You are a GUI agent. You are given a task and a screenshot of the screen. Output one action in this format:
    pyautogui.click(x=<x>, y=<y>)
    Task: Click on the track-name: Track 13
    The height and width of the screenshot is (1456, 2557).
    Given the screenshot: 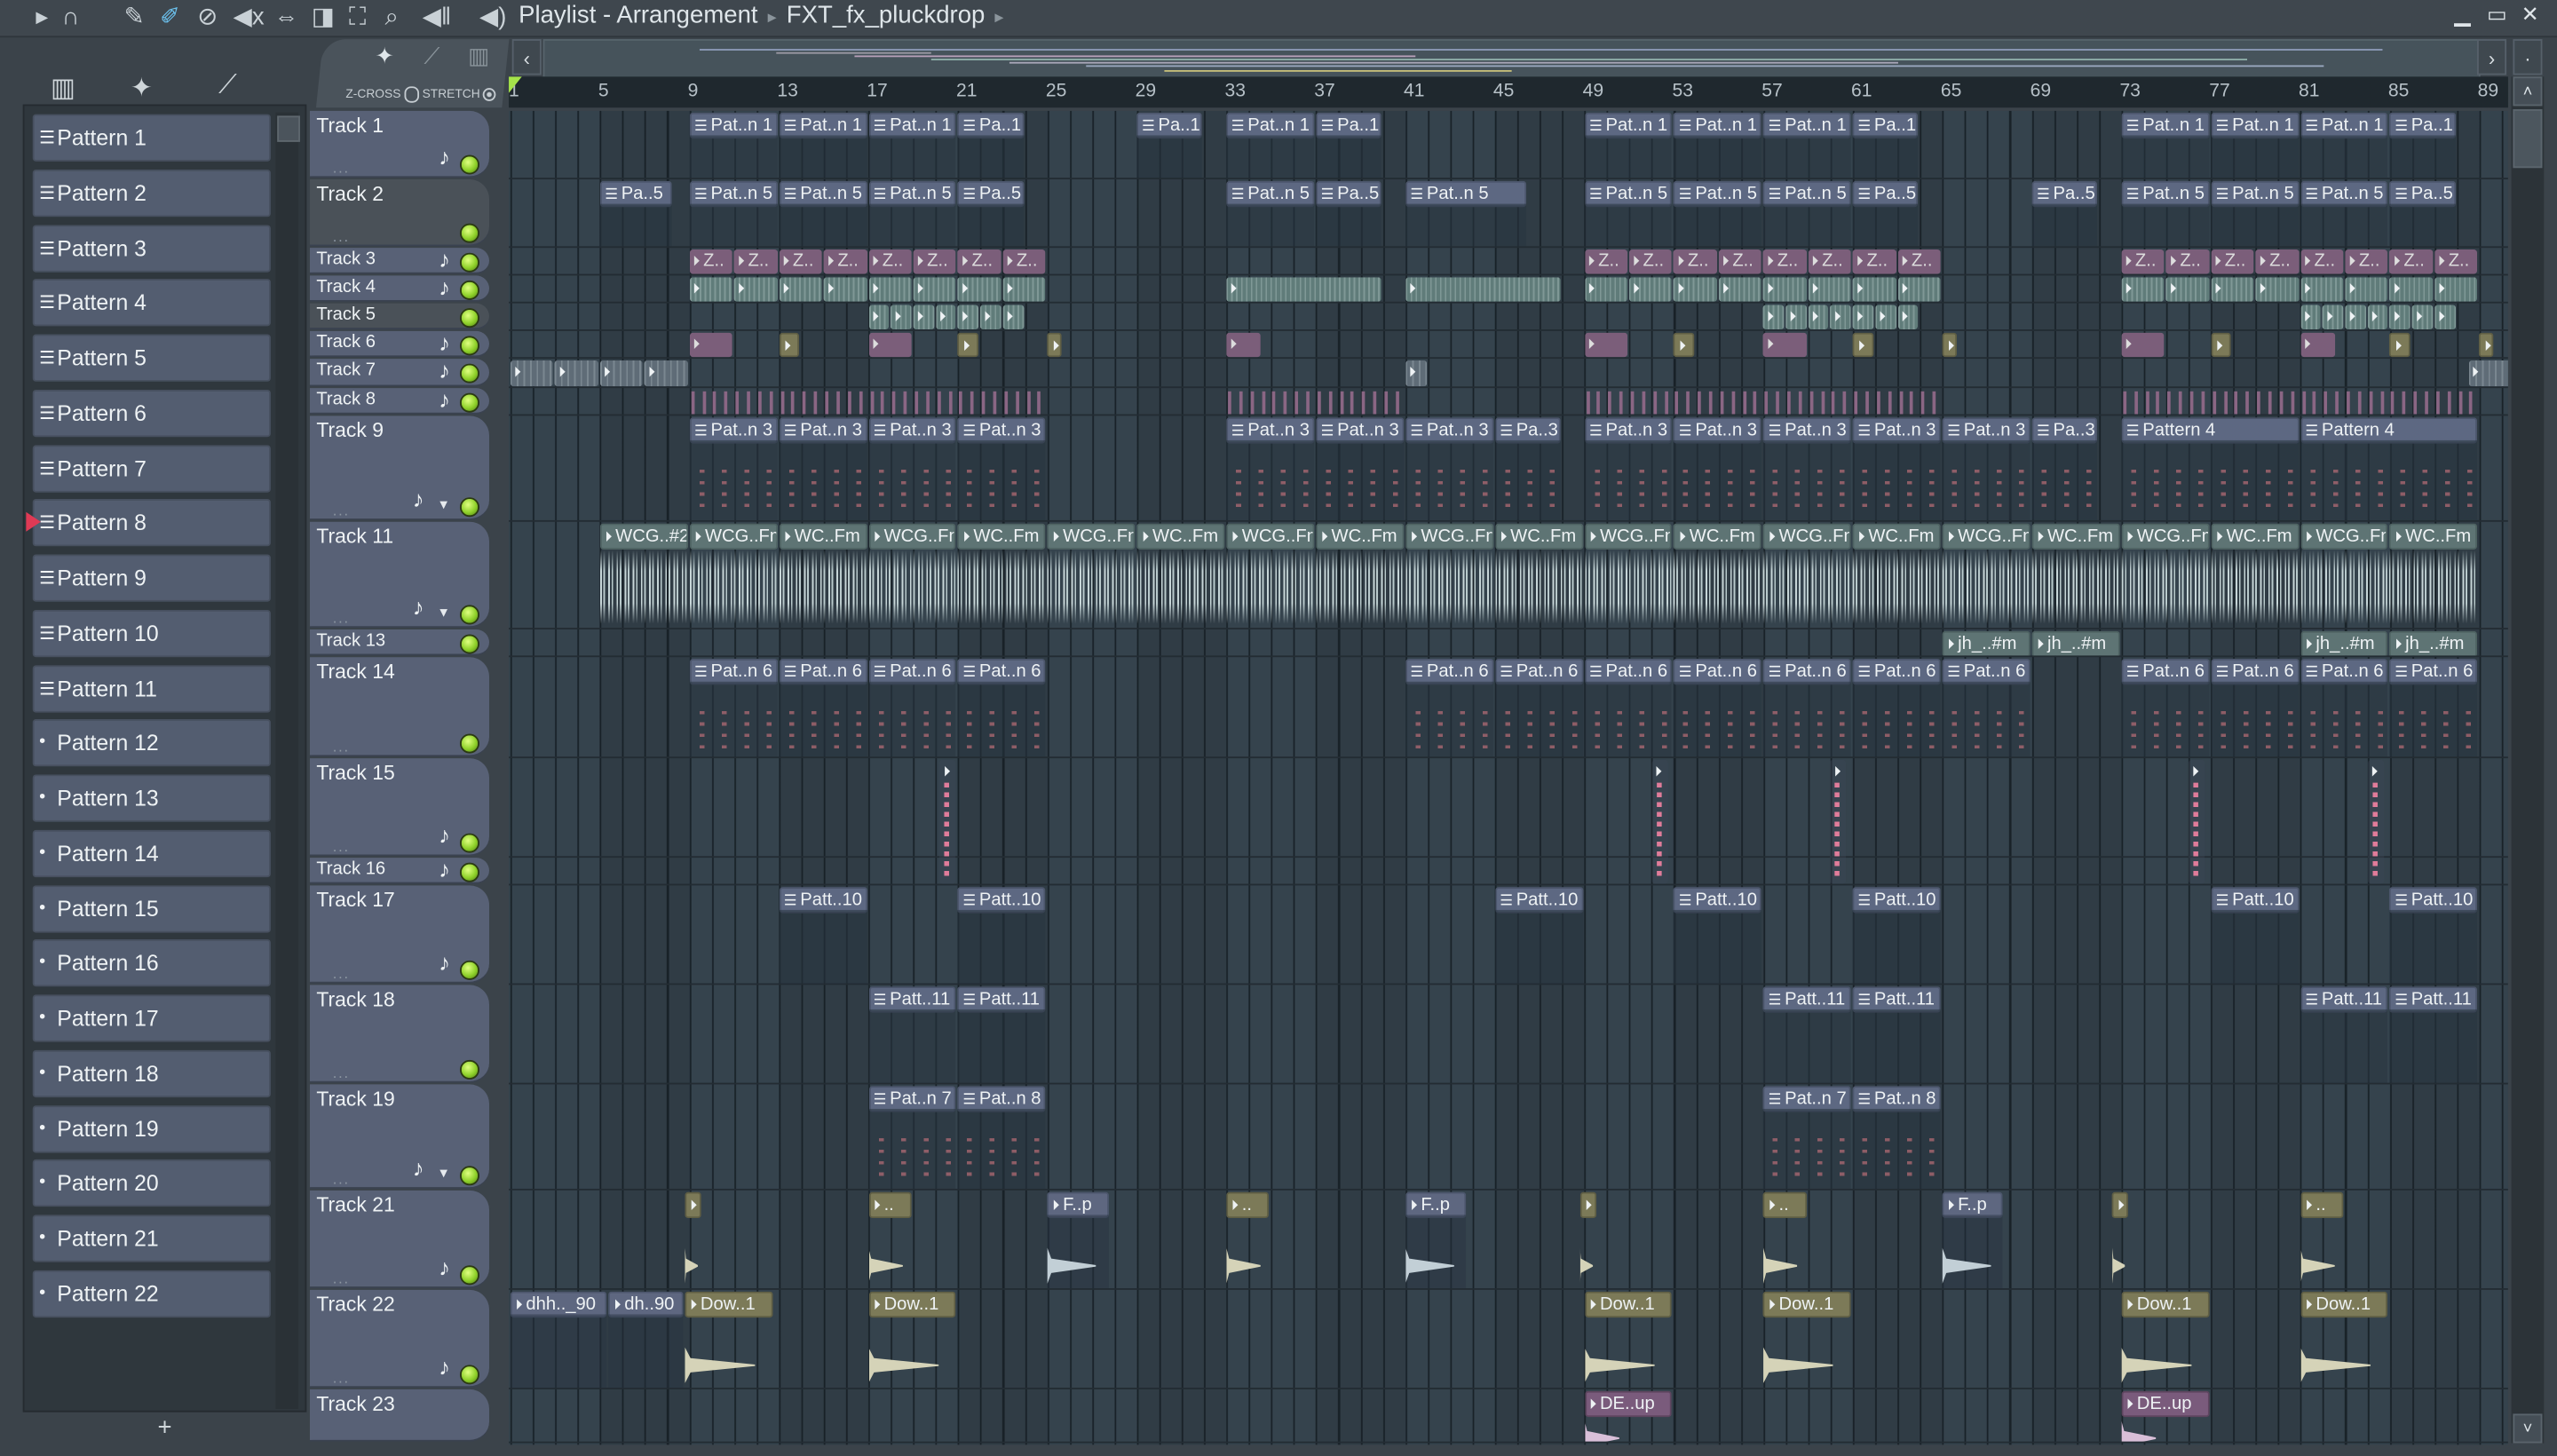 What is the action you would take?
    pyautogui.click(x=350, y=641)
    